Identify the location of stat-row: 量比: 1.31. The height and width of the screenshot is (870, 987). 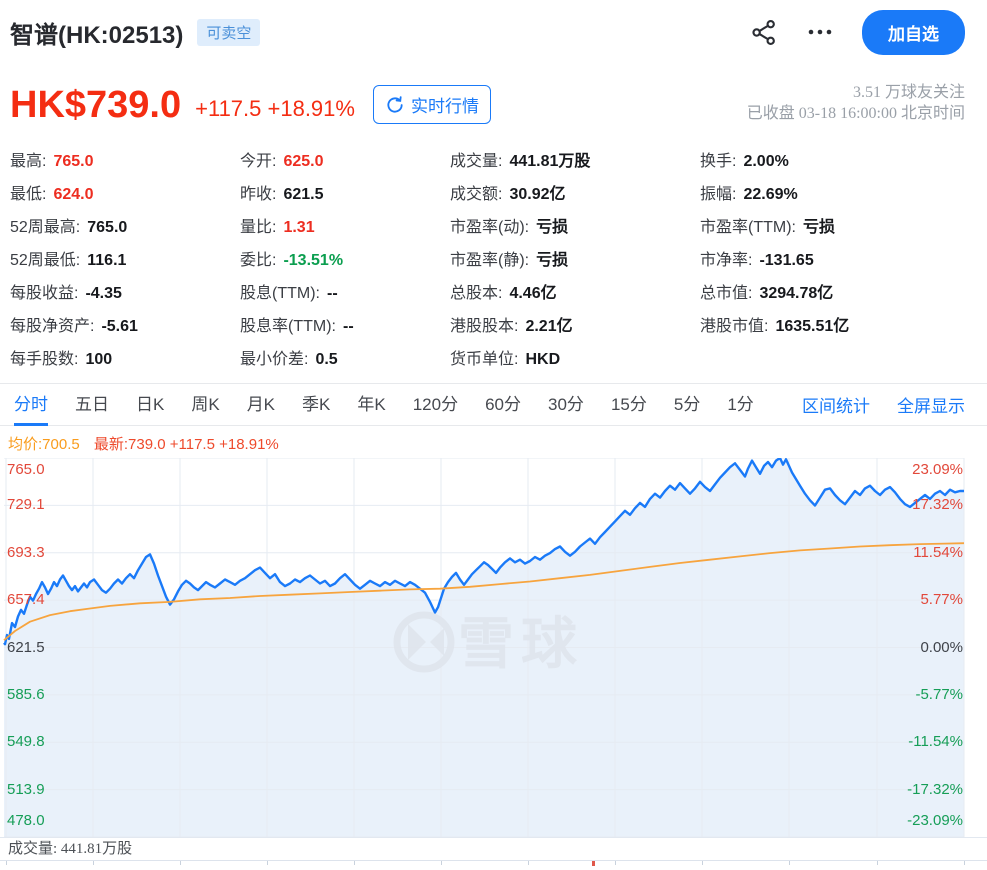
(345, 227).